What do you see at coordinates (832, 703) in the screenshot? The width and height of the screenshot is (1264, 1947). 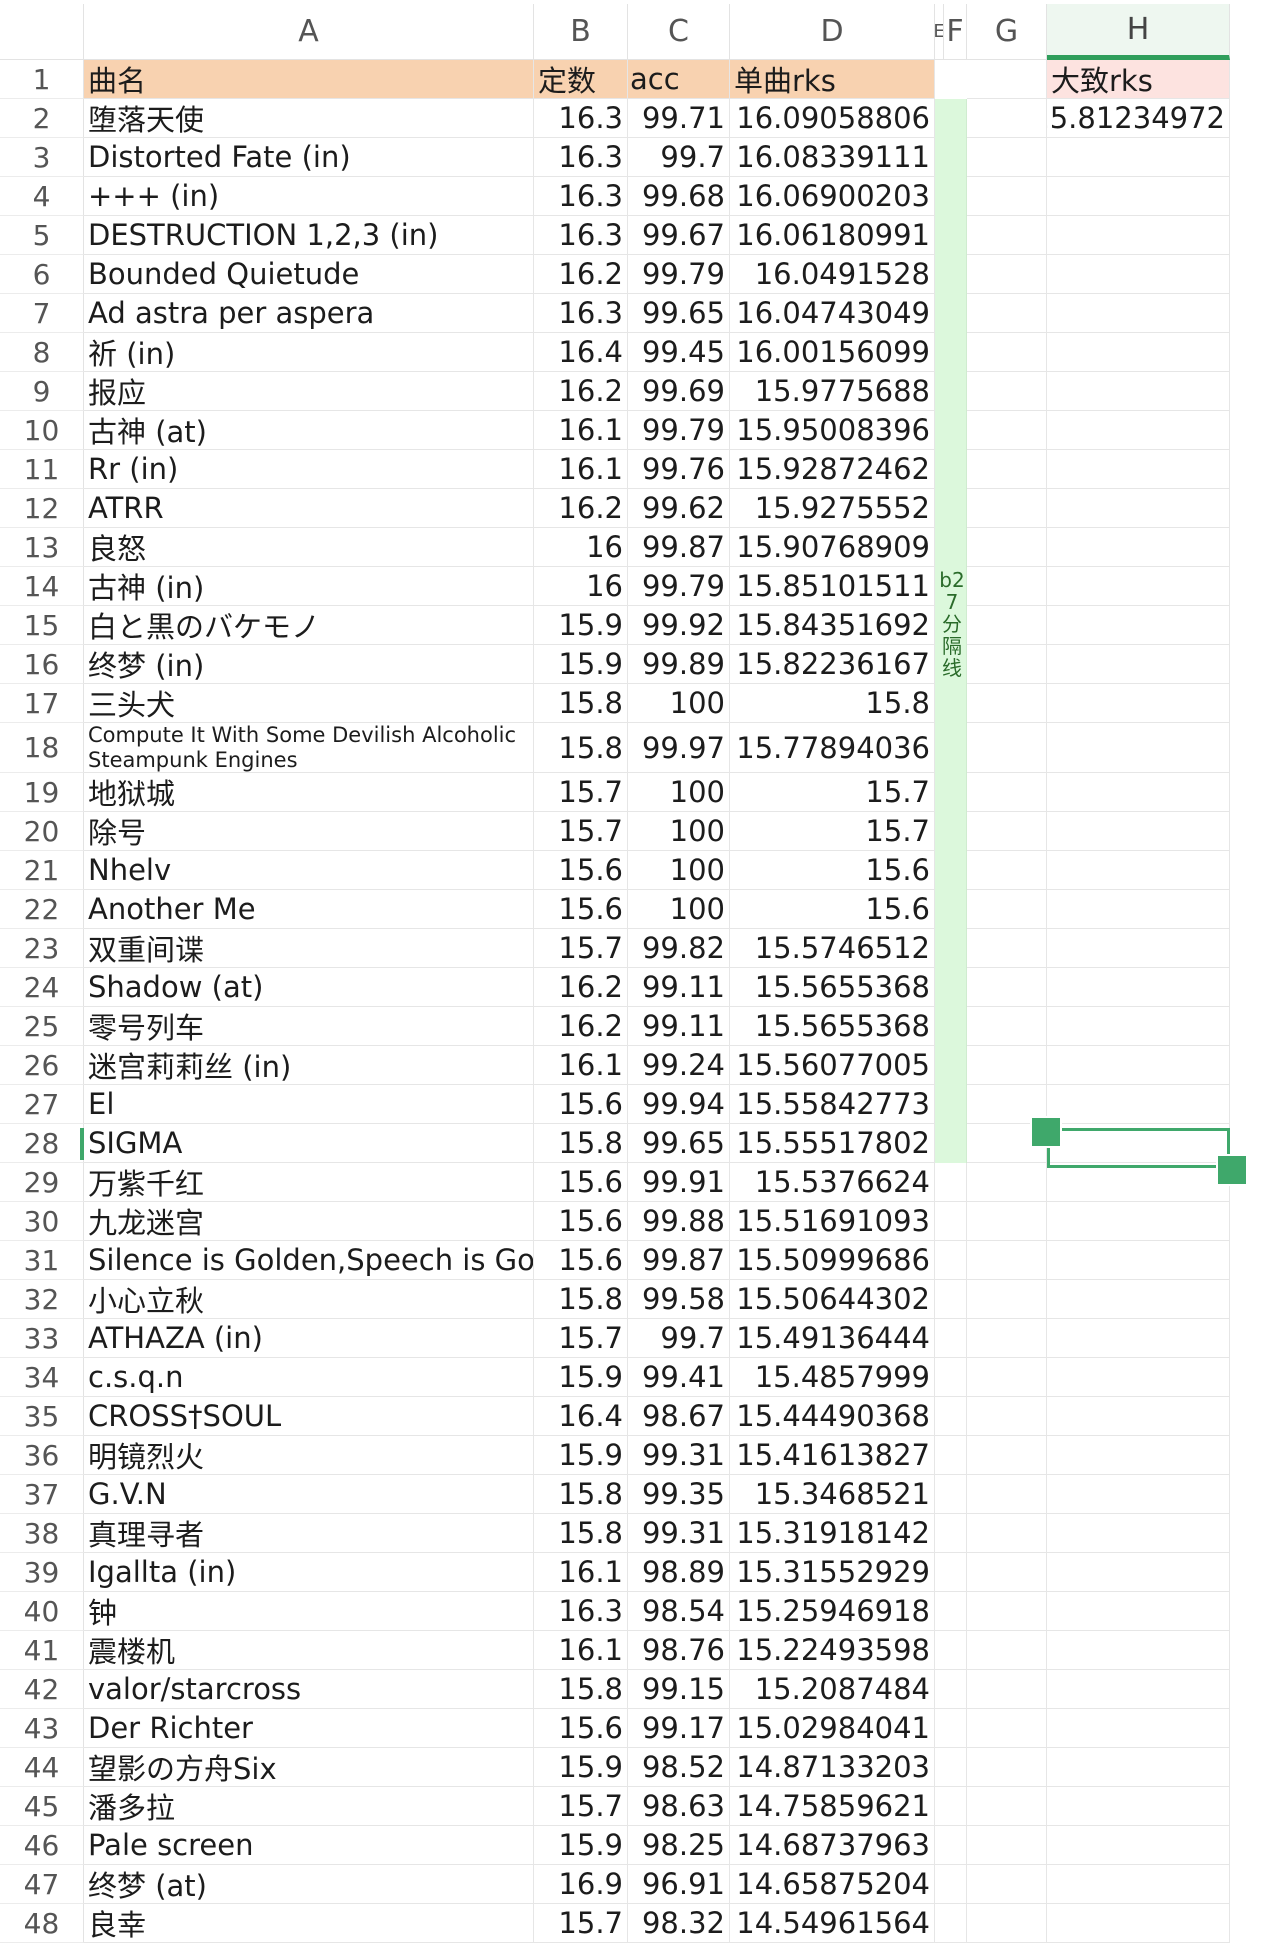 I see `rks-cell: 15.8` at bounding box center [832, 703].